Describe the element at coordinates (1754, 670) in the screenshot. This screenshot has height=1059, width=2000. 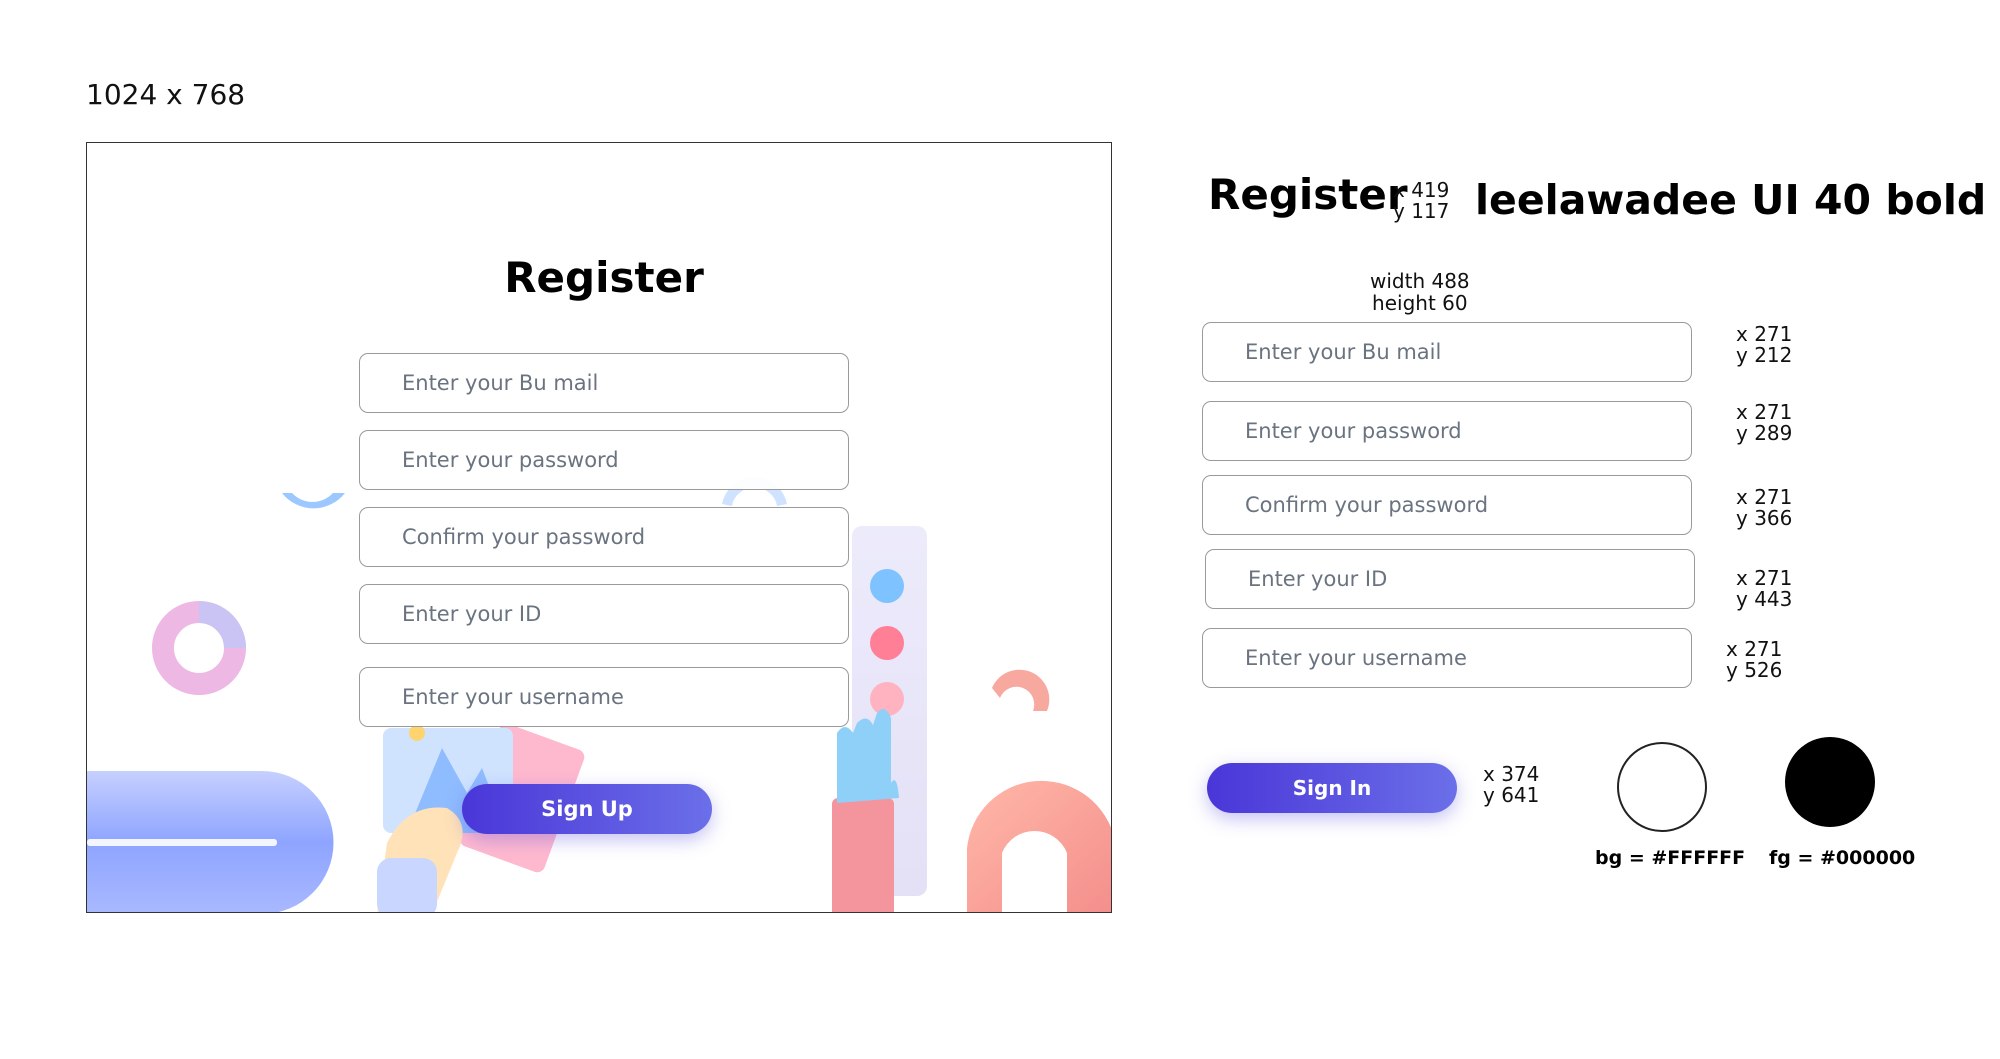
I see `coord-y: y 526` at that location.